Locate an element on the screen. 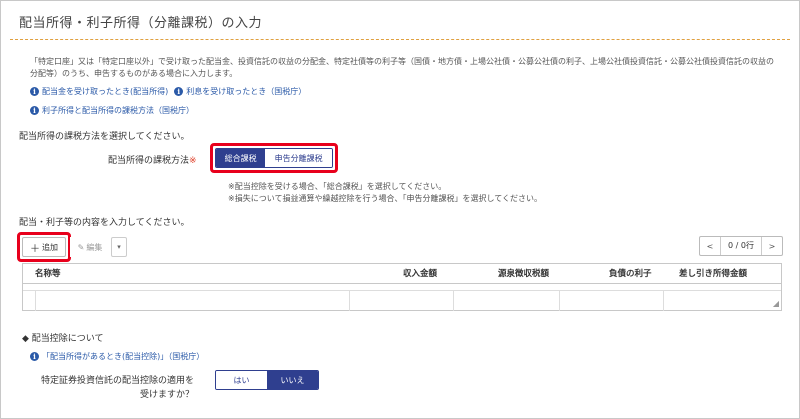 The image size is (800, 419). deduction-question-line2: 受けますか？ is located at coordinates (166, 395).